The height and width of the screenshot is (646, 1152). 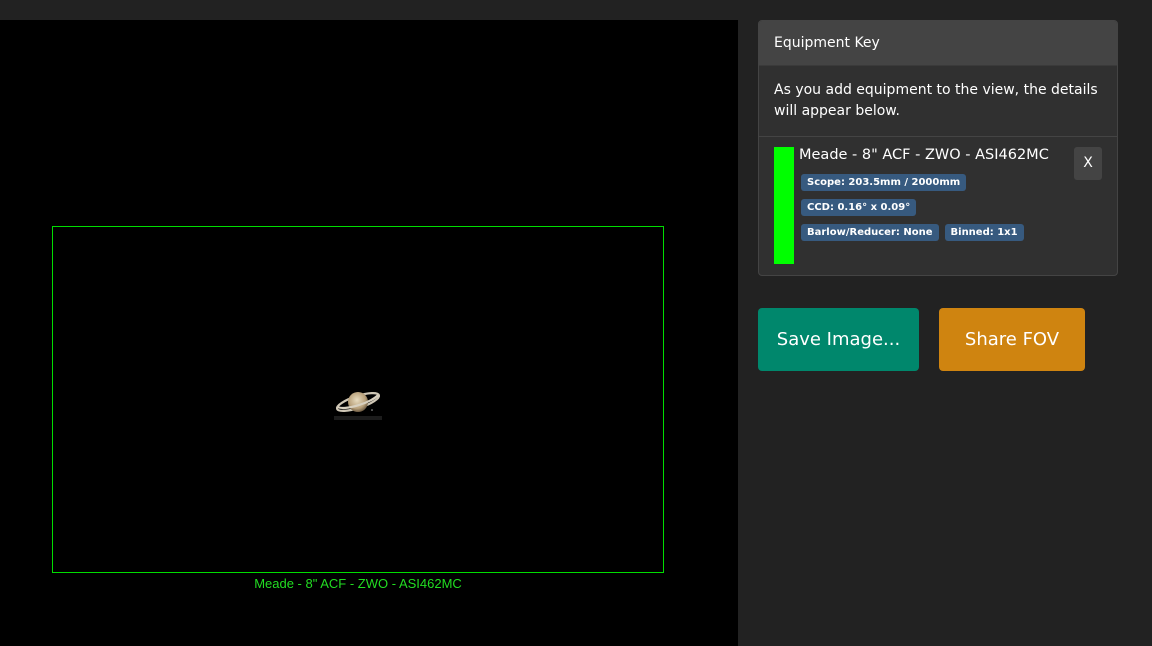 What do you see at coordinates (924, 155) in the screenshot?
I see `equipment-name: Meade - 8" ACF - ZWO - ASI462MC` at bounding box center [924, 155].